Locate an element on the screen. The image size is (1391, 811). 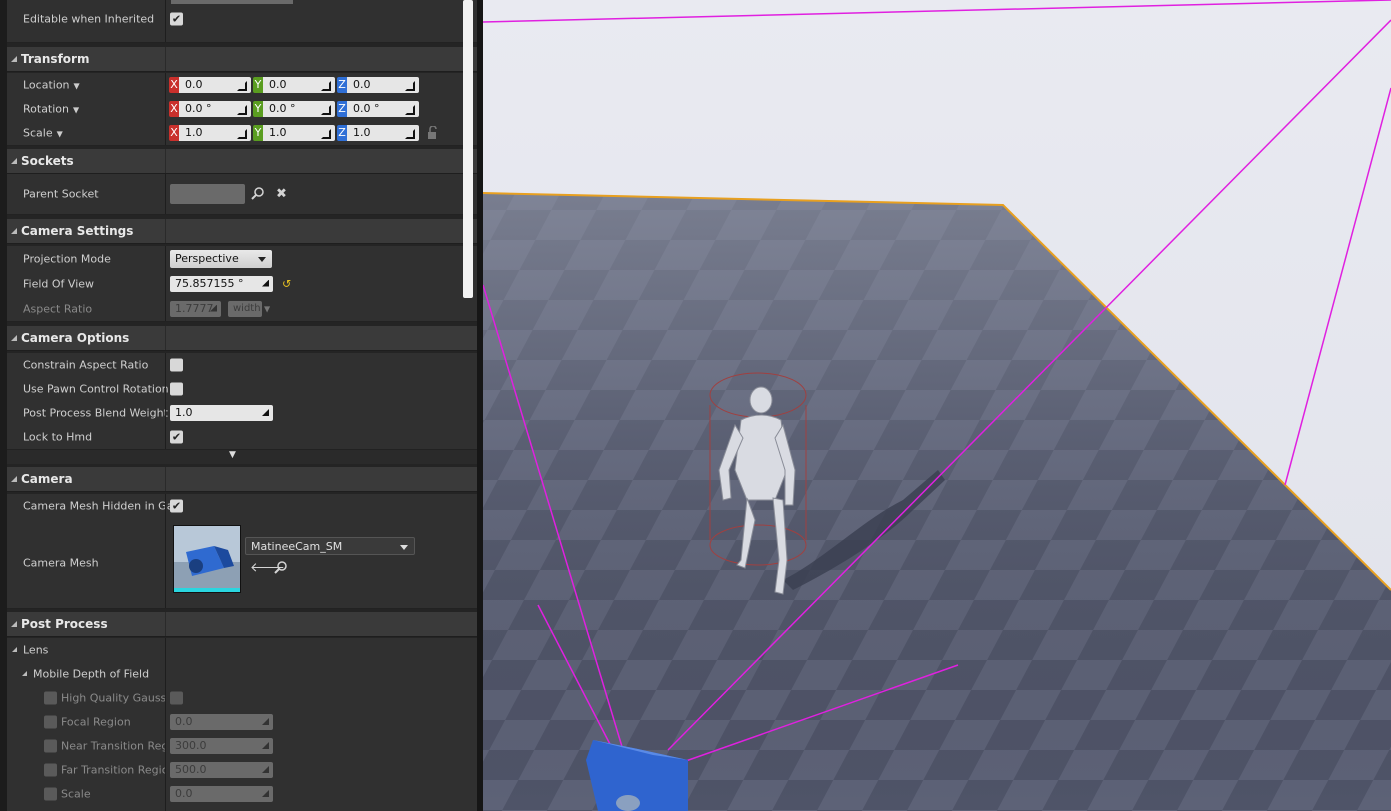
details-scrollbar is located at coordinates (468, 149).